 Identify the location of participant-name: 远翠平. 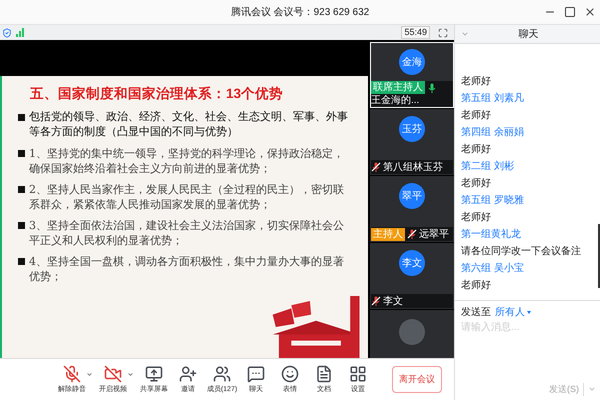
(434, 234).